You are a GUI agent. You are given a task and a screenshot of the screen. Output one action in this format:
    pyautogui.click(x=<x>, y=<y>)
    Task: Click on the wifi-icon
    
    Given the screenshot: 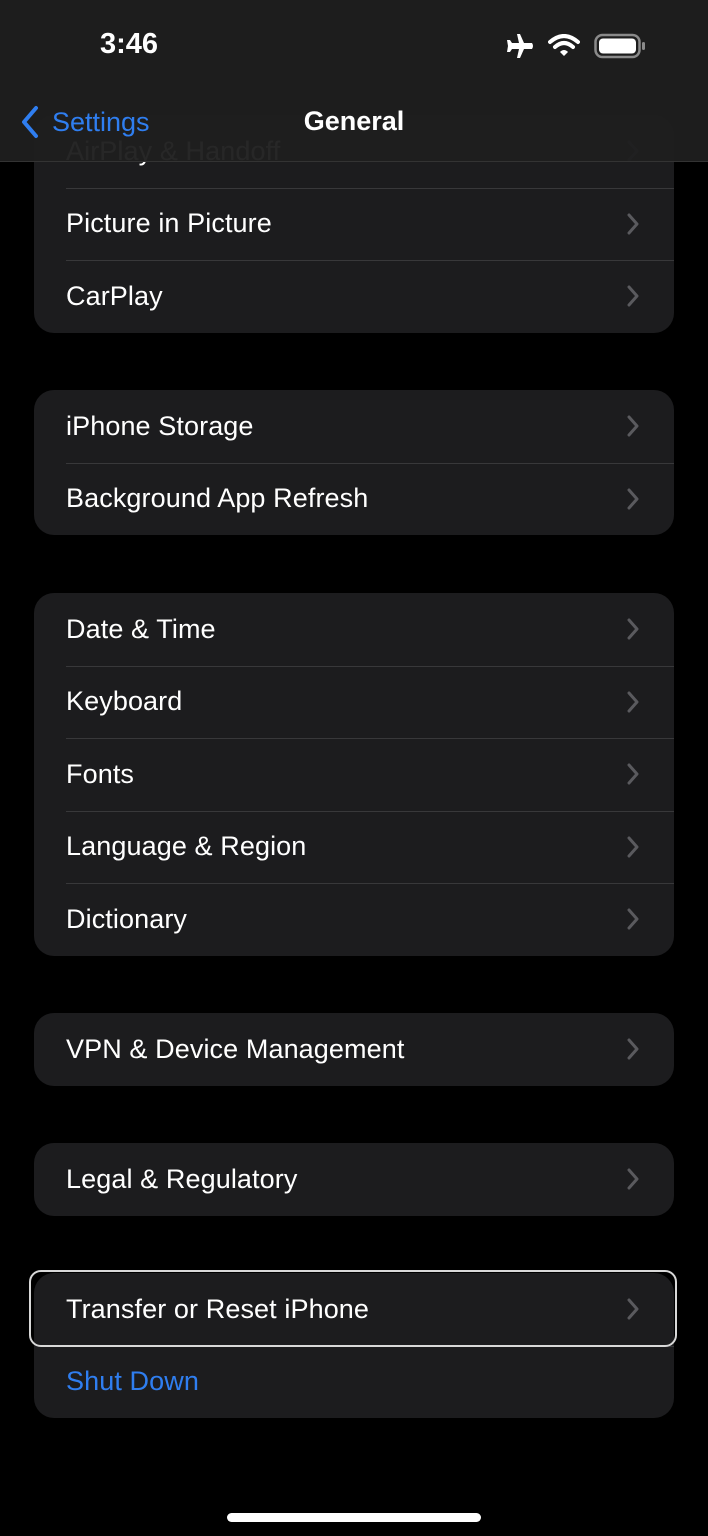 What is the action you would take?
    pyautogui.click(x=564, y=45)
    